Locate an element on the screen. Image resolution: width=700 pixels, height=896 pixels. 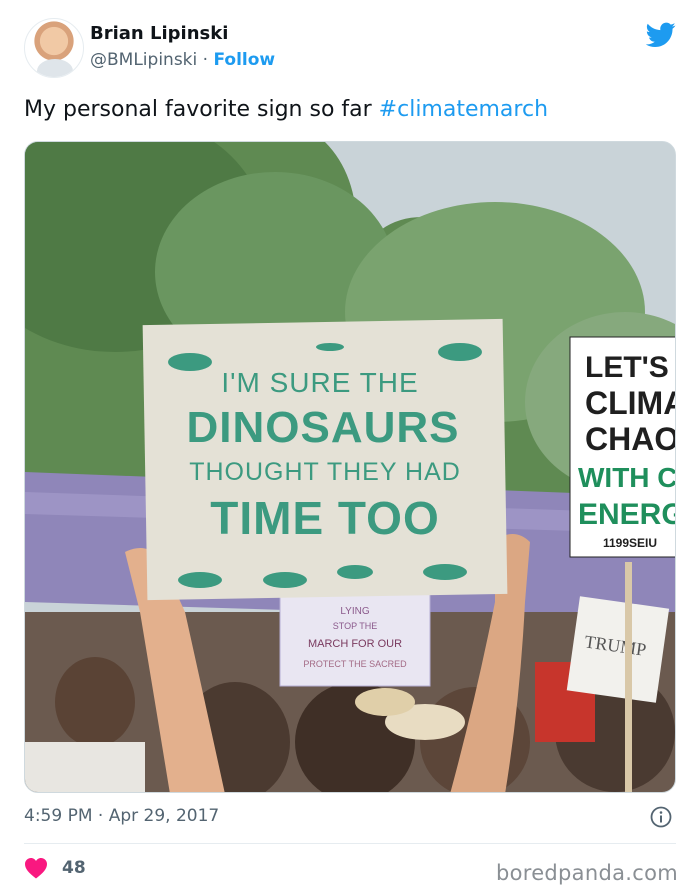
info-icon is located at coordinates (661, 817).